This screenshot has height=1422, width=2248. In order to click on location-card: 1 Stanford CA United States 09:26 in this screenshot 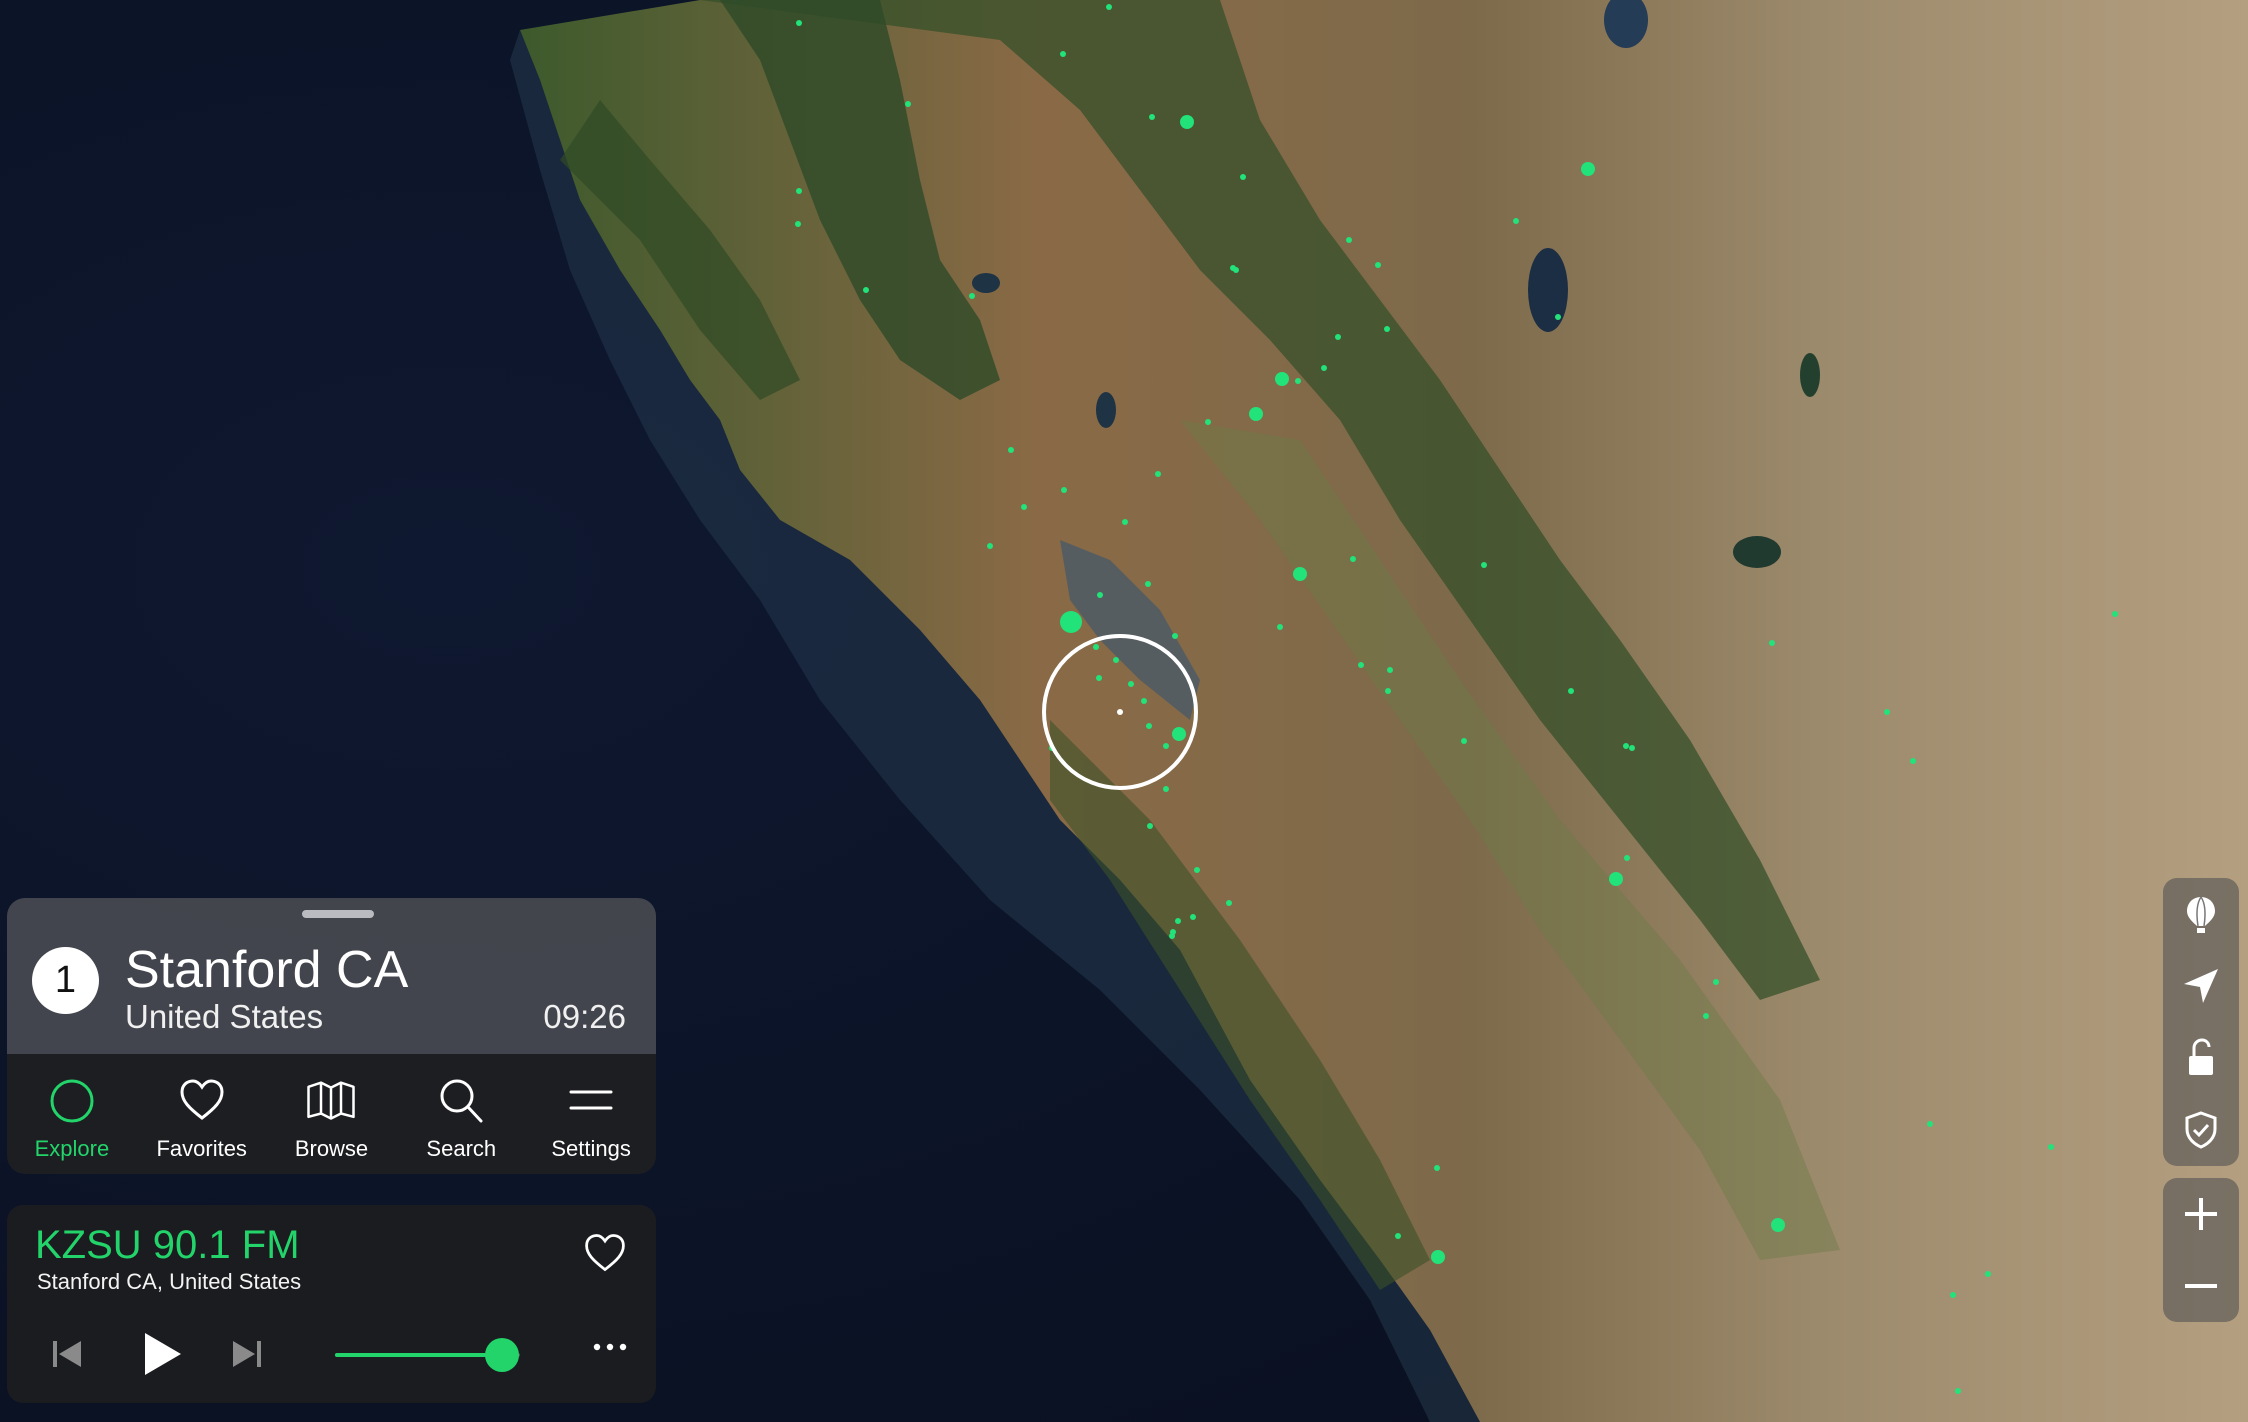, I will do `click(331, 976)`.